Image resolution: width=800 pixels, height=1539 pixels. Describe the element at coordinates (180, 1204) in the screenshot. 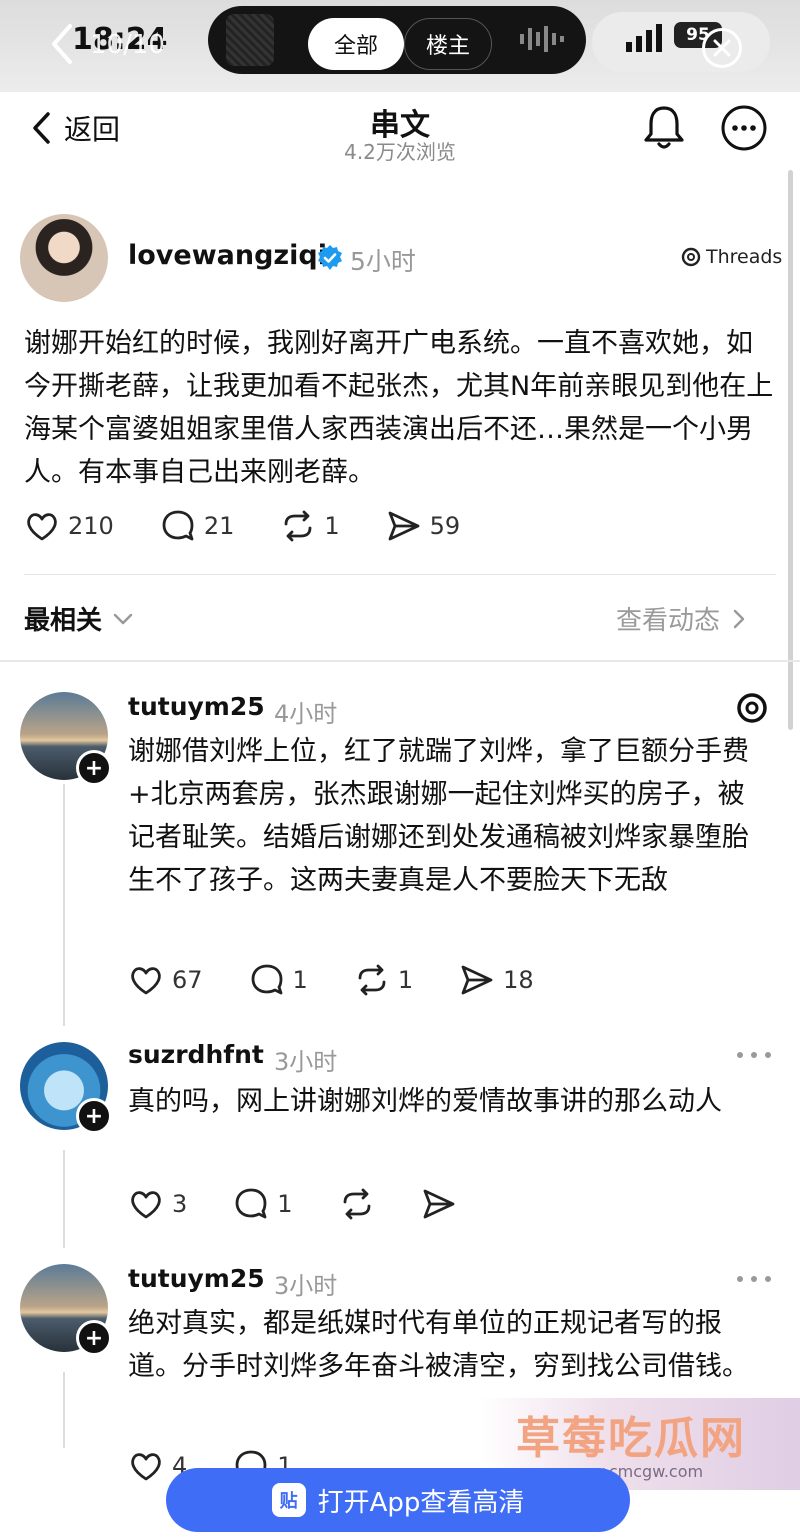

I see `like-count: 3` at that location.